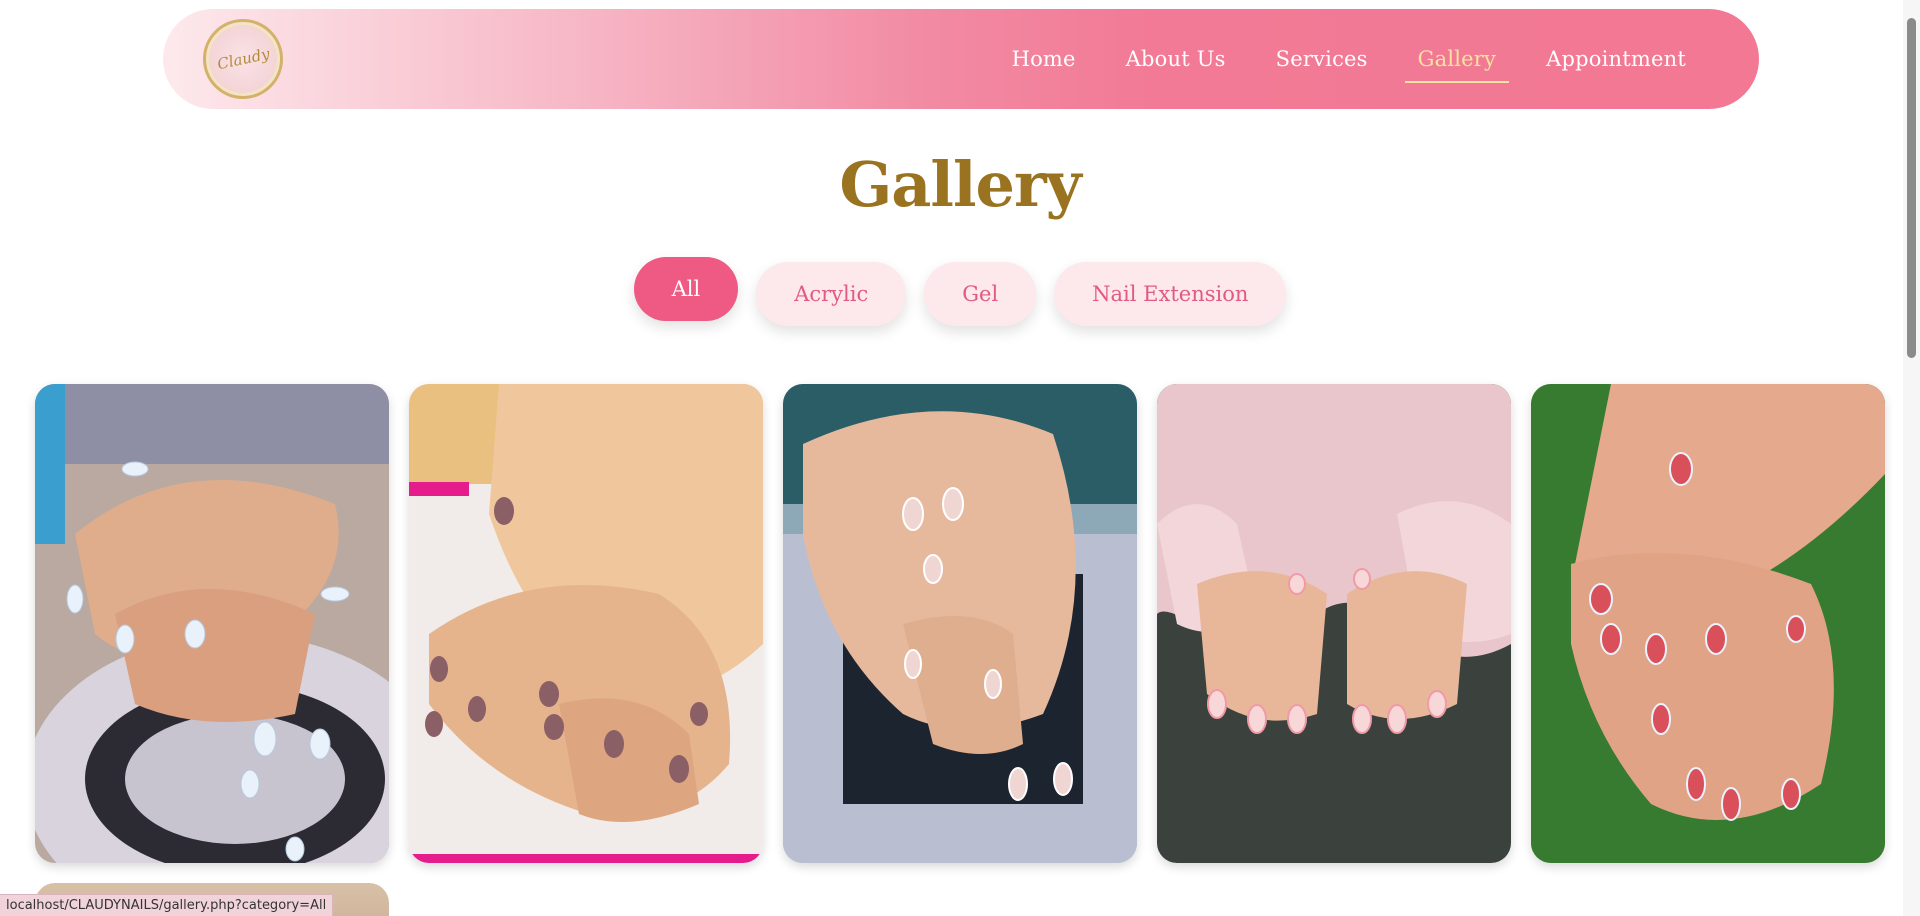 The image size is (1920, 916). What do you see at coordinates (1322, 59) in the screenshot?
I see `nav-link-services: Services` at bounding box center [1322, 59].